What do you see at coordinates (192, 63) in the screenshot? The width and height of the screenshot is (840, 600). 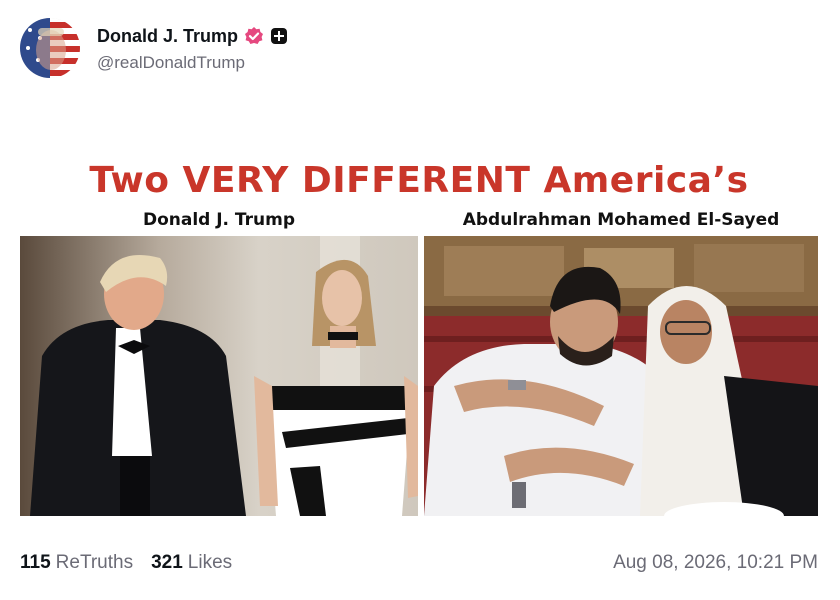 I see `user-handle: @realDonaldTrump` at bounding box center [192, 63].